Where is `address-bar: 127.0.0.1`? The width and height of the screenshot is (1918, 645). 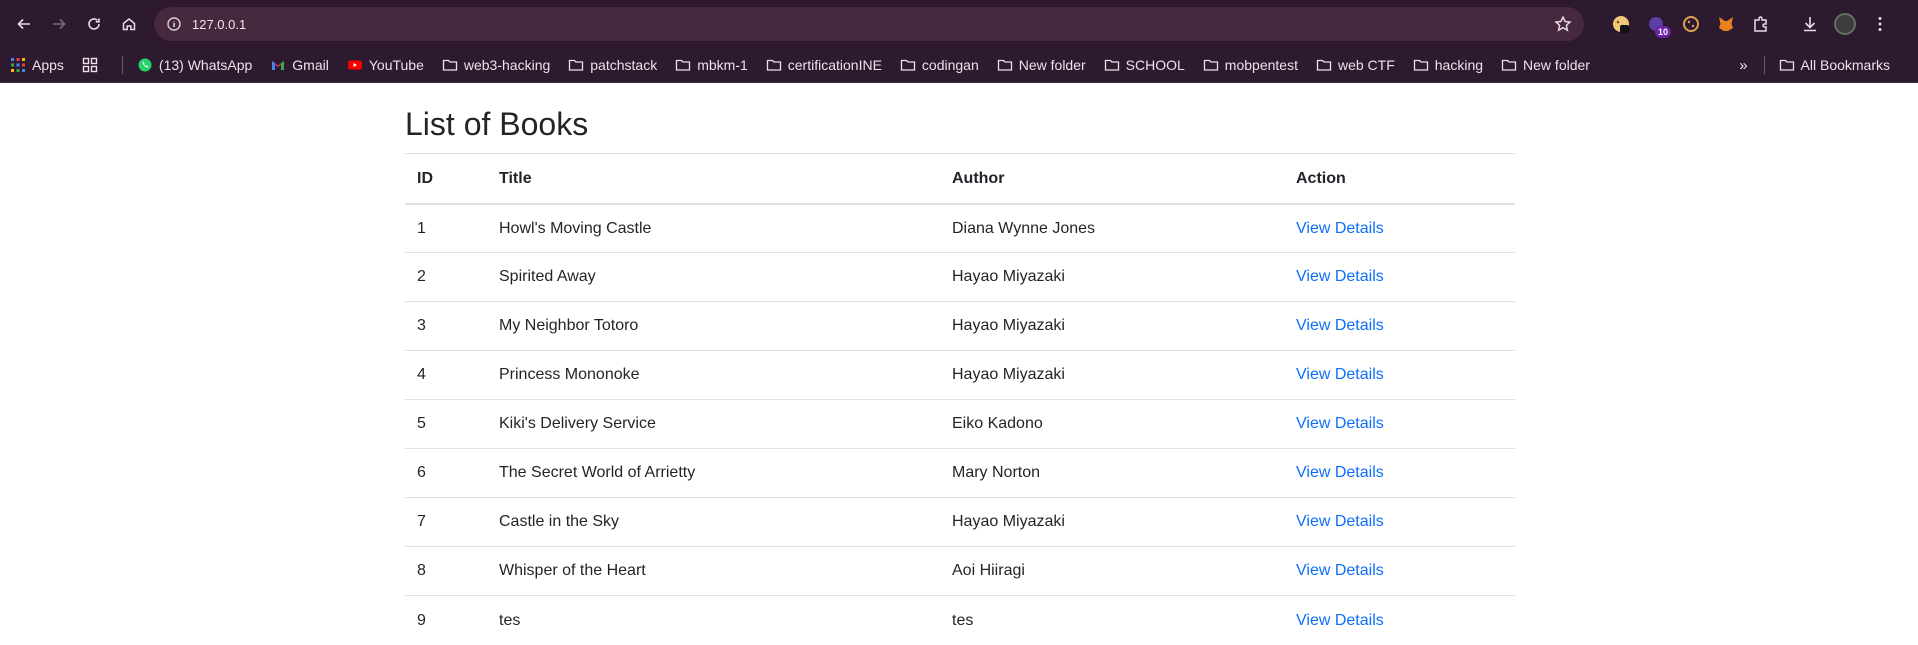
address-bar: 127.0.0.1 is located at coordinates (869, 24).